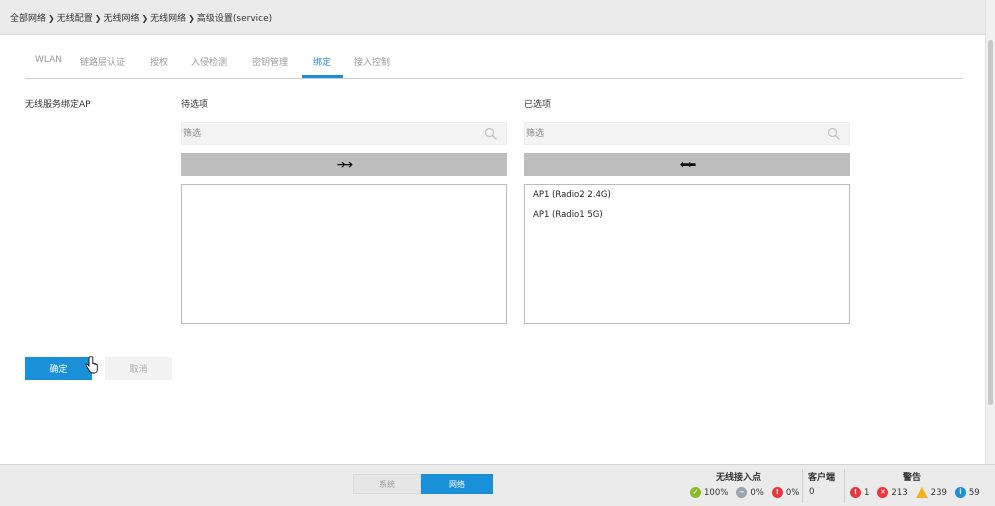 The image size is (995, 506). Describe the element at coordinates (921, 492) in the screenshot. I see `warning-icon` at that location.